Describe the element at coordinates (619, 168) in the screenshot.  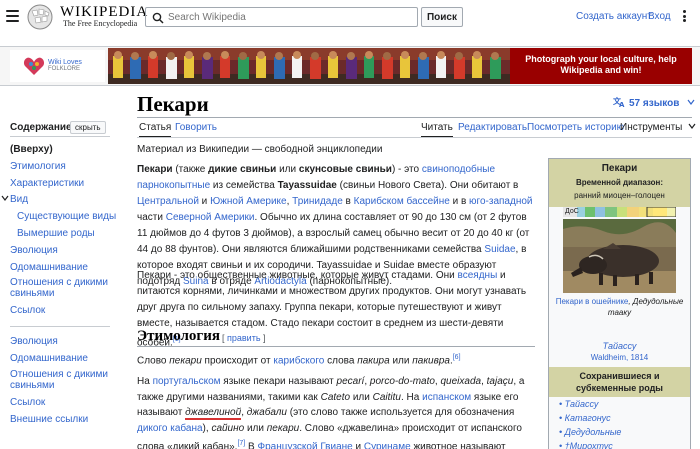
I see `infobox-title: Пекари` at that location.